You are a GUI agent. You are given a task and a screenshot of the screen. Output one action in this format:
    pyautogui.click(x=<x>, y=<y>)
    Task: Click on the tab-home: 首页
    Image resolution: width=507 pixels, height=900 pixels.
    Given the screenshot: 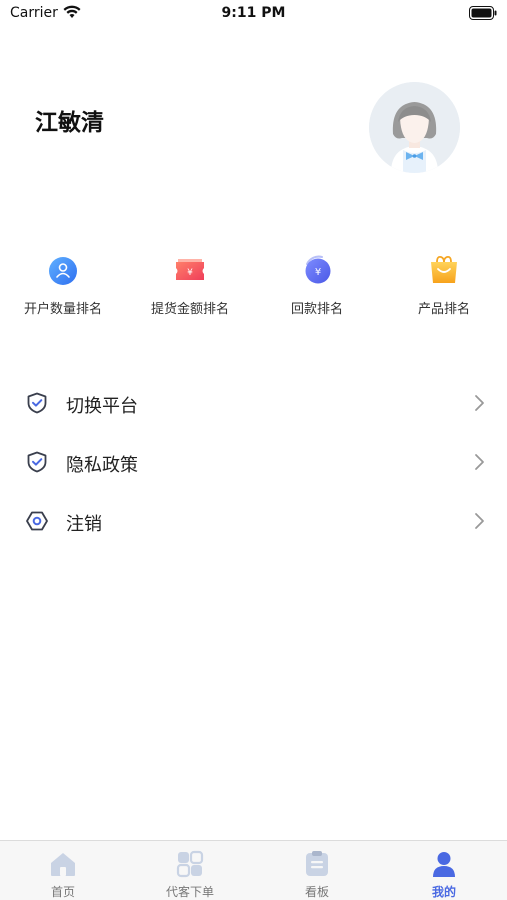 What is the action you would take?
    pyautogui.click(x=63, y=870)
    